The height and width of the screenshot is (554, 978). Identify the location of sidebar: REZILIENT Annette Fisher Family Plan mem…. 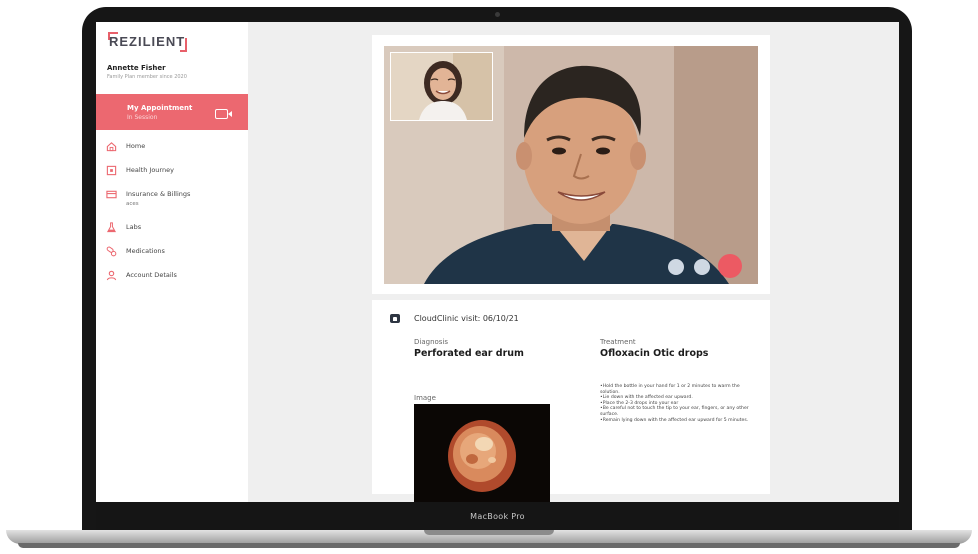
(172, 262).